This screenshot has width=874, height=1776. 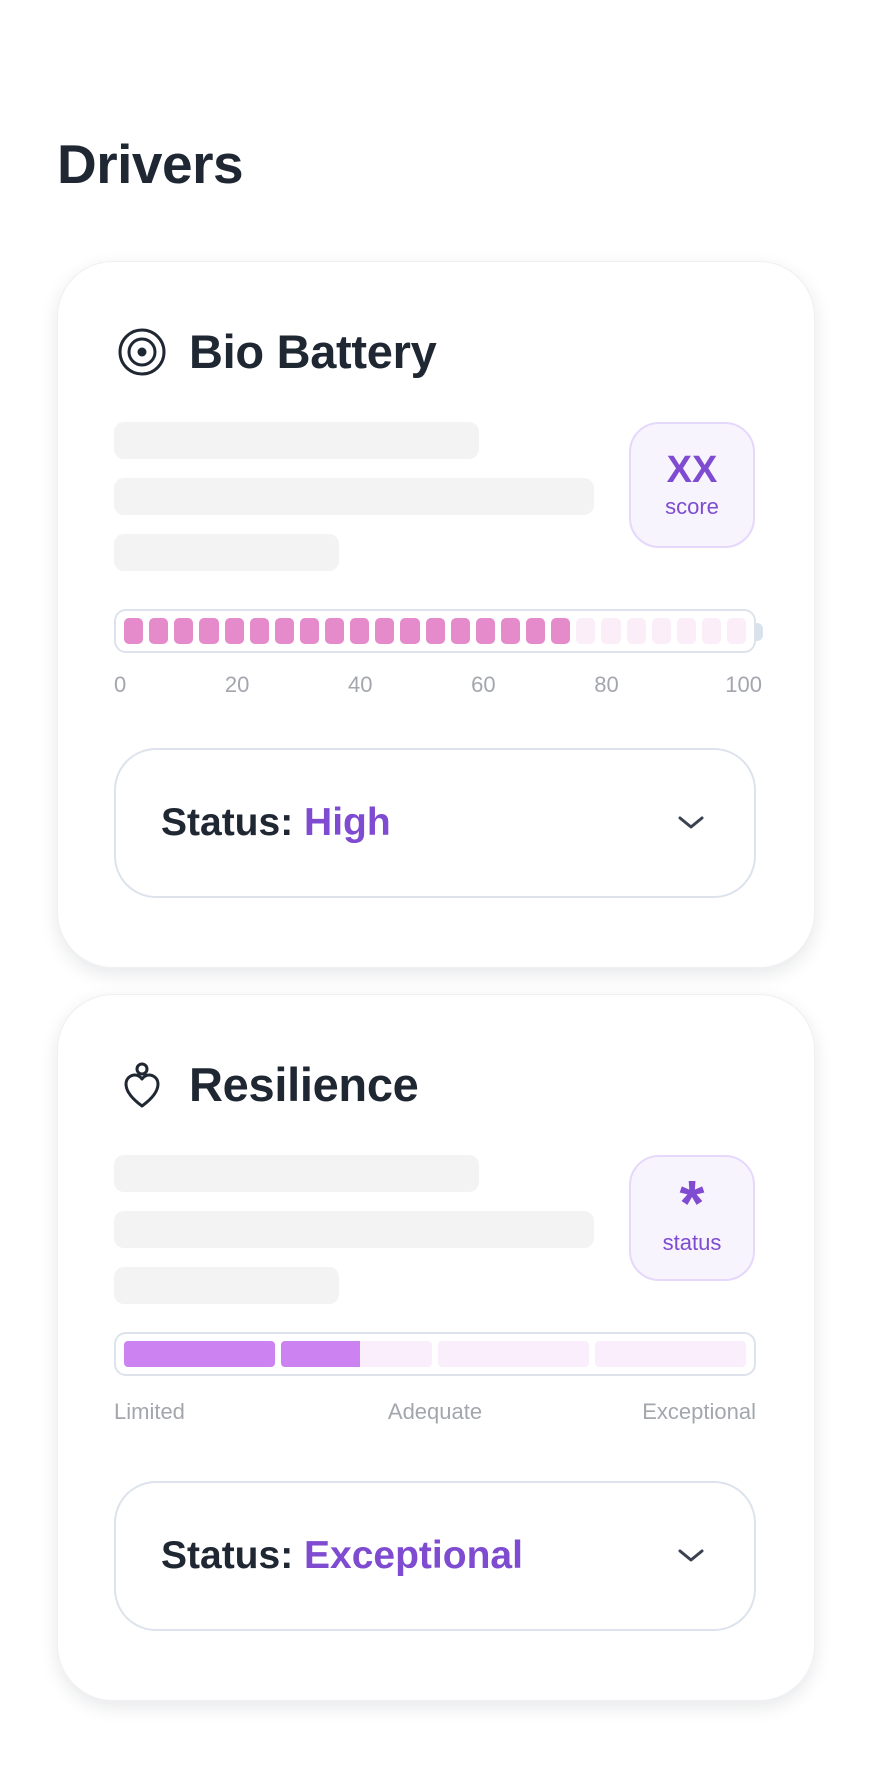 I want to click on resilience-scale-labels: Limited Adequate Exceptional, so click(x=435, y=1414).